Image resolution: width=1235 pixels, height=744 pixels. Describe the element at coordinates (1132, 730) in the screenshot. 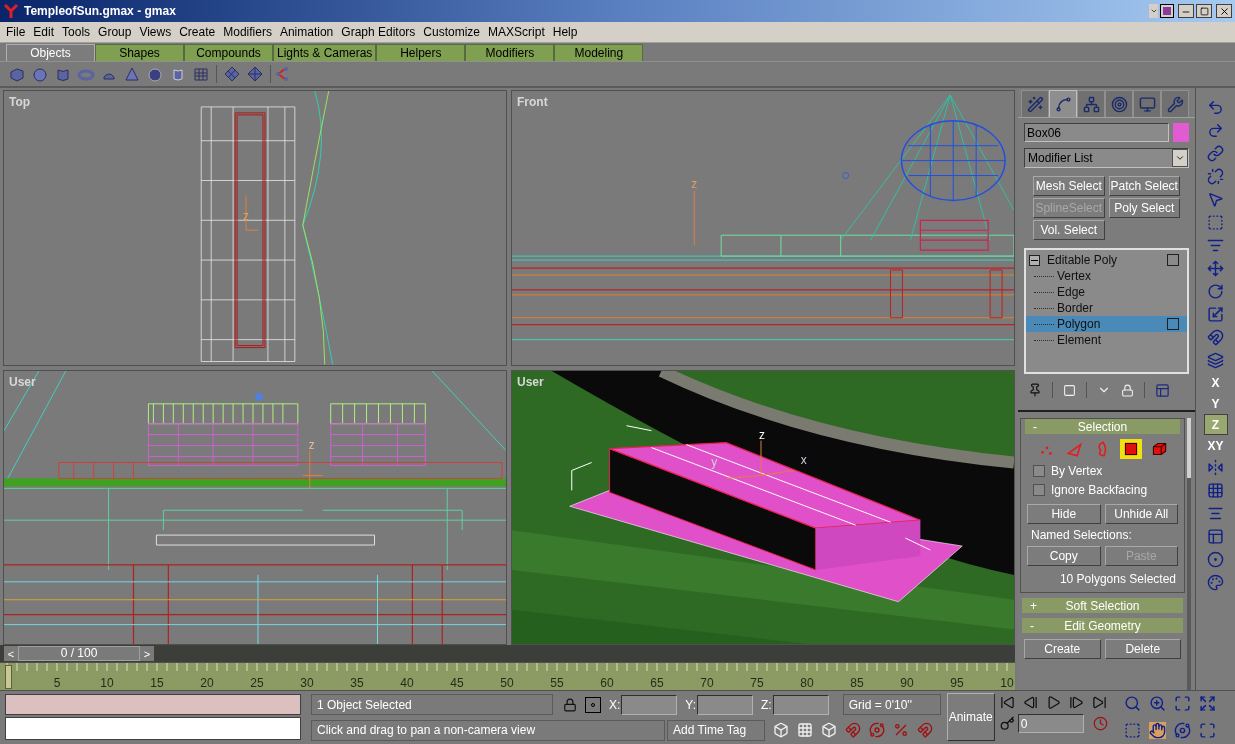

I see `zoom-region-icon` at that location.